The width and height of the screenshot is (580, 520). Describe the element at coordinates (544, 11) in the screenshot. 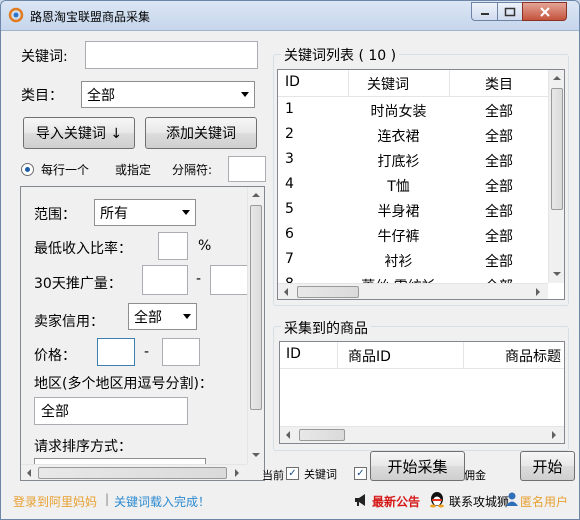

I see `close-button` at that location.